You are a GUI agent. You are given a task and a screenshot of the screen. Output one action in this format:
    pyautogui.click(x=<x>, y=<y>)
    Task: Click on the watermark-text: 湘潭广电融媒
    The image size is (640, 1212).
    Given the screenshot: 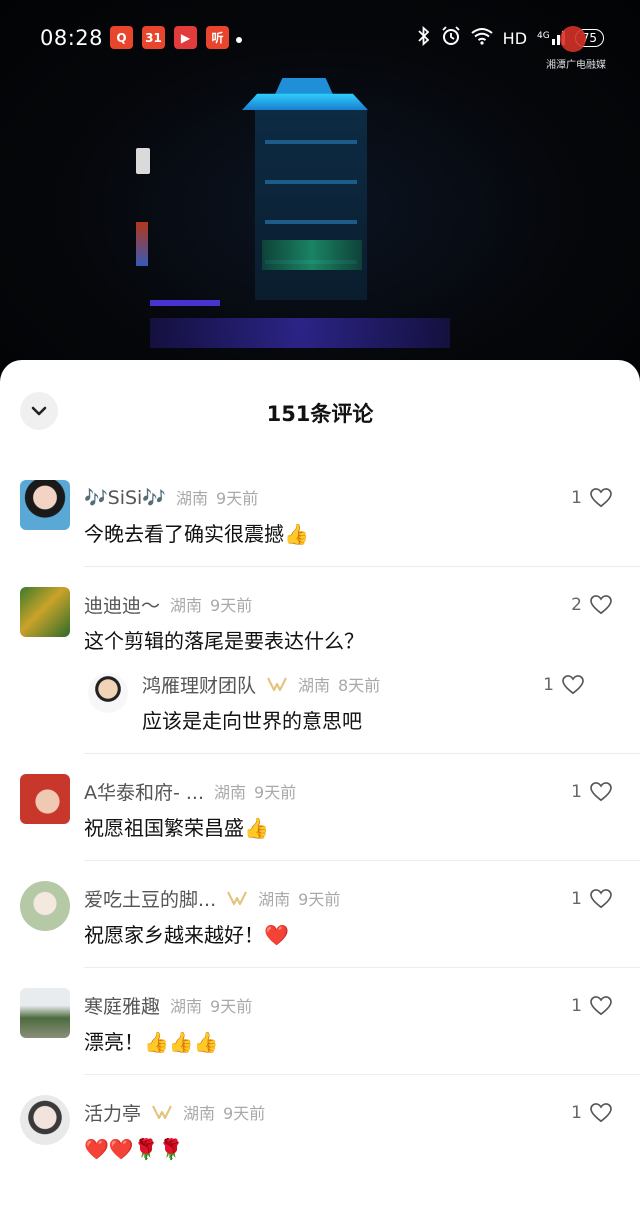 What is the action you would take?
    pyautogui.click(x=576, y=65)
    